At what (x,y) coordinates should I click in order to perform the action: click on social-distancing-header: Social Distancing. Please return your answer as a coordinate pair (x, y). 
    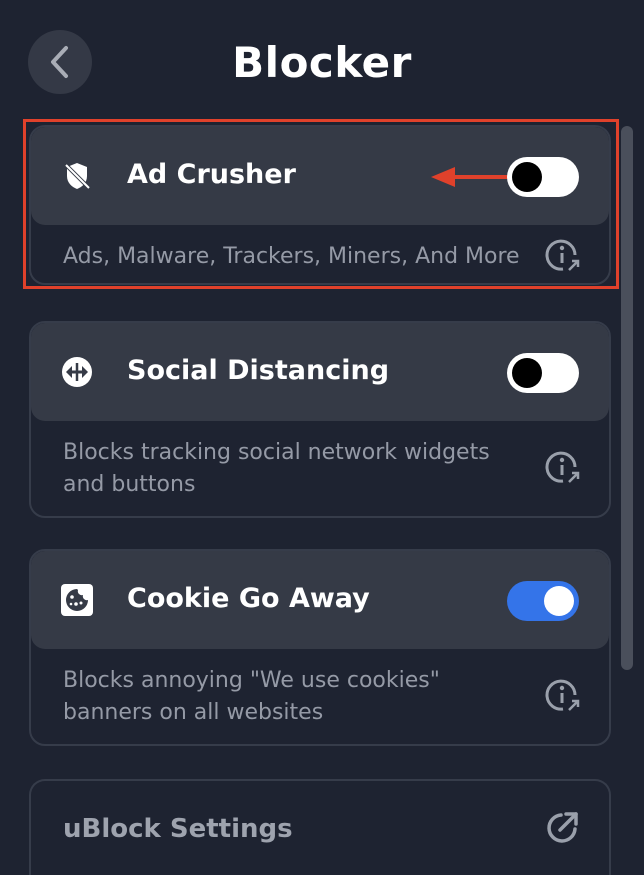
    Looking at the image, I should click on (320, 372).